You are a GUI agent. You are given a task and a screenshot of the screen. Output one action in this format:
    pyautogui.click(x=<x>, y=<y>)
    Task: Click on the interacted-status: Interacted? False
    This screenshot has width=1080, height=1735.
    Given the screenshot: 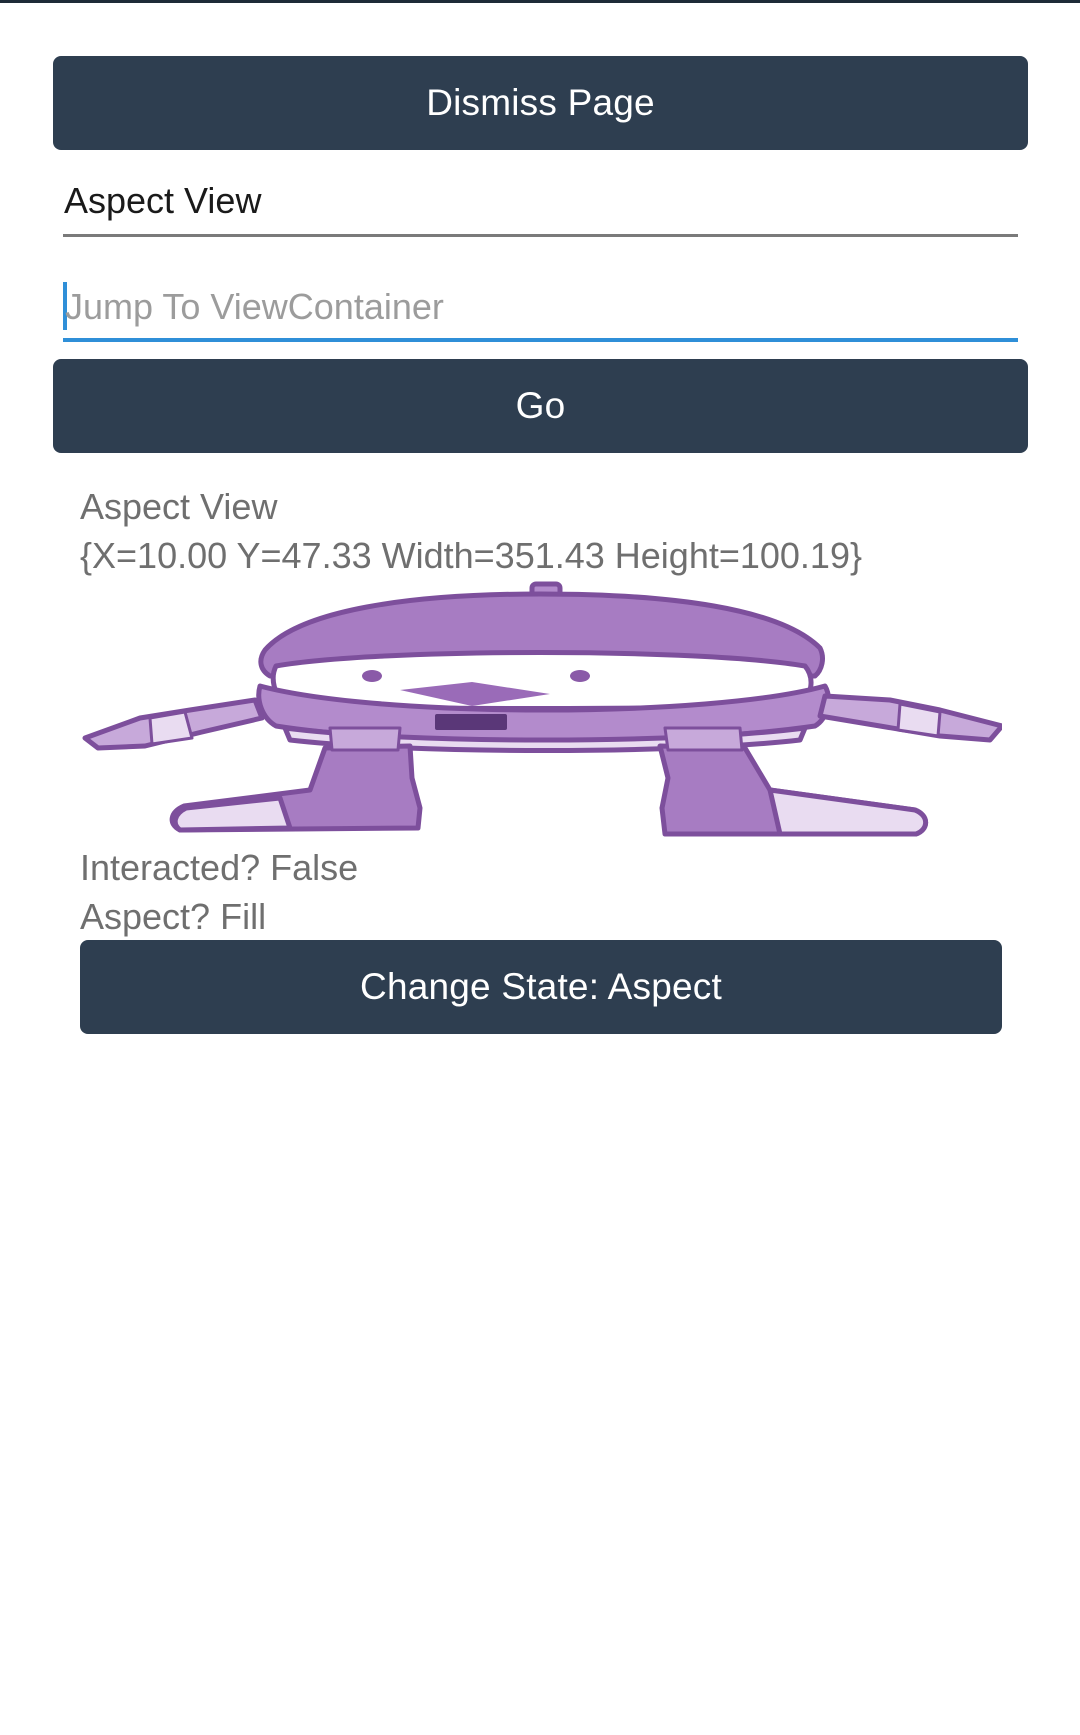 What is the action you would take?
    pyautogui.click(x=219, y=867)
    